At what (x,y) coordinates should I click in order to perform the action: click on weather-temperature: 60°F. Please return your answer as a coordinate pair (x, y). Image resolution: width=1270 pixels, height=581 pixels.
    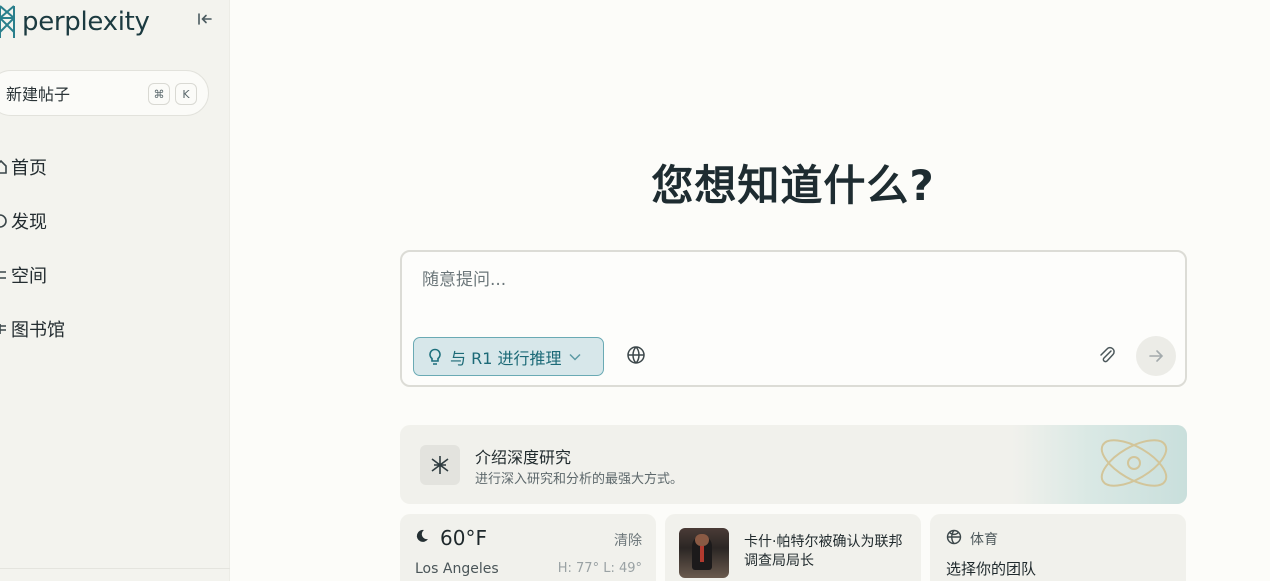
    Looking at the image, I should click on (463, 538).